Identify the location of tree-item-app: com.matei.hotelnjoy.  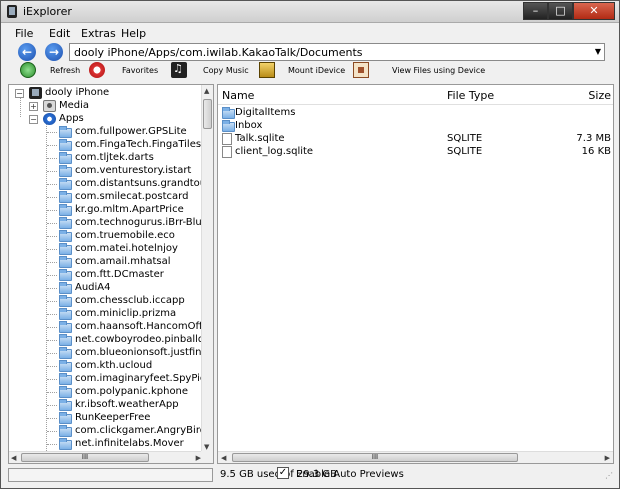
(131, 249).